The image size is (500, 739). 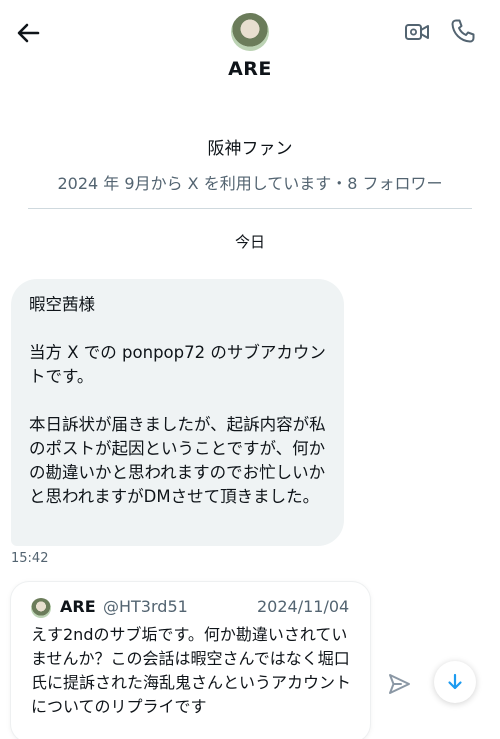 I want to click on send-icon, so click(x=399, y=684).